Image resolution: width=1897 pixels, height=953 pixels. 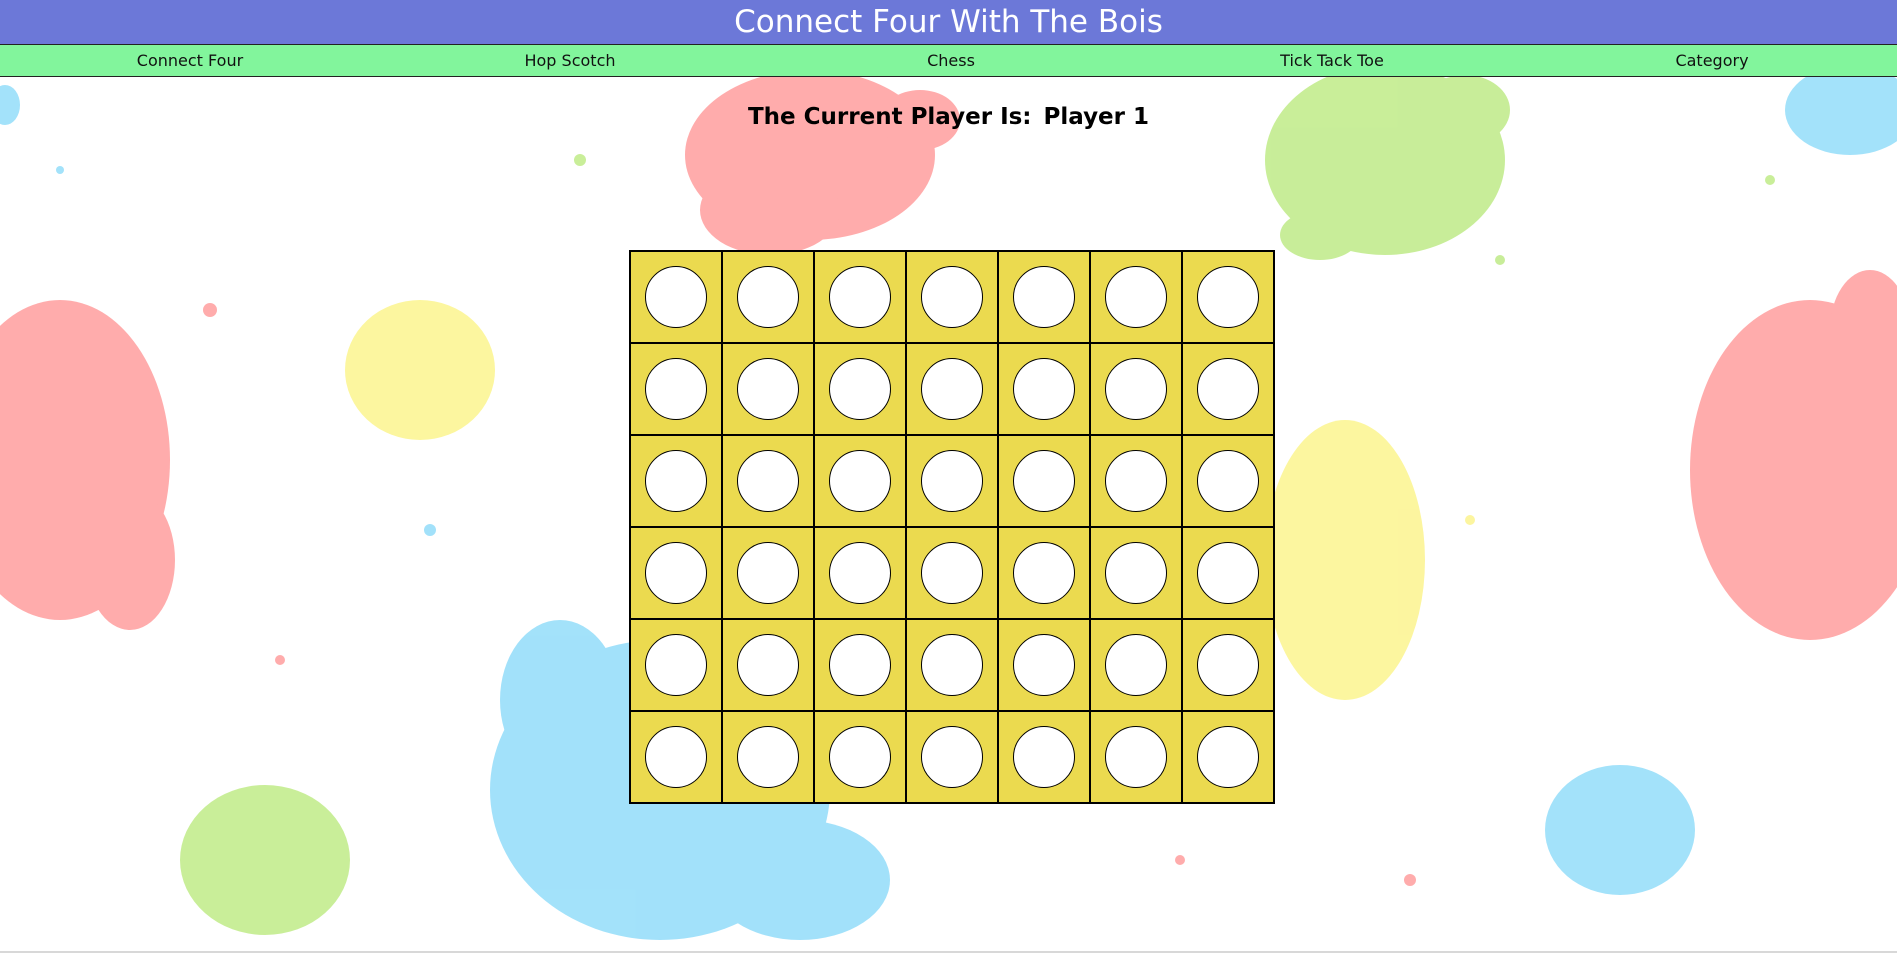 I want to click on current-player-status: The Current Player Is: Player 1, so click(x=948, y=117).